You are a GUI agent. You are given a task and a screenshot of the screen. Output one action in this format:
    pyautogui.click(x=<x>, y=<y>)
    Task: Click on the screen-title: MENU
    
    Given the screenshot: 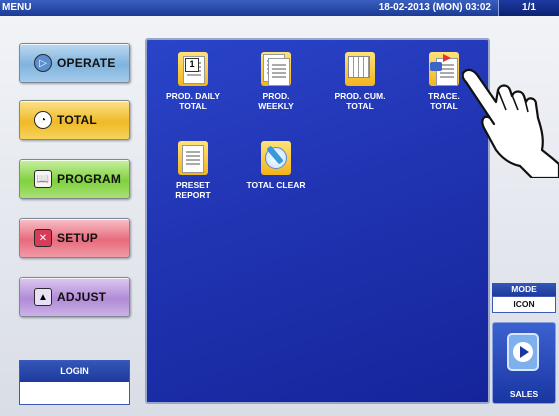 What is the action you would take?
    pyautogui.click(x=17, y=7)
    